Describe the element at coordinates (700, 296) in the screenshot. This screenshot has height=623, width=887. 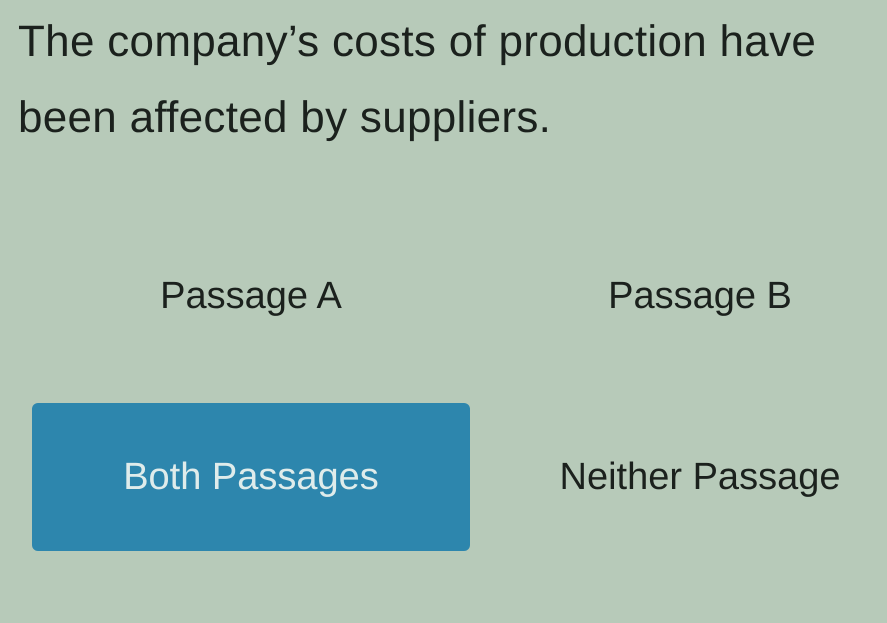
I see `answer-option: Passage B` at that location.